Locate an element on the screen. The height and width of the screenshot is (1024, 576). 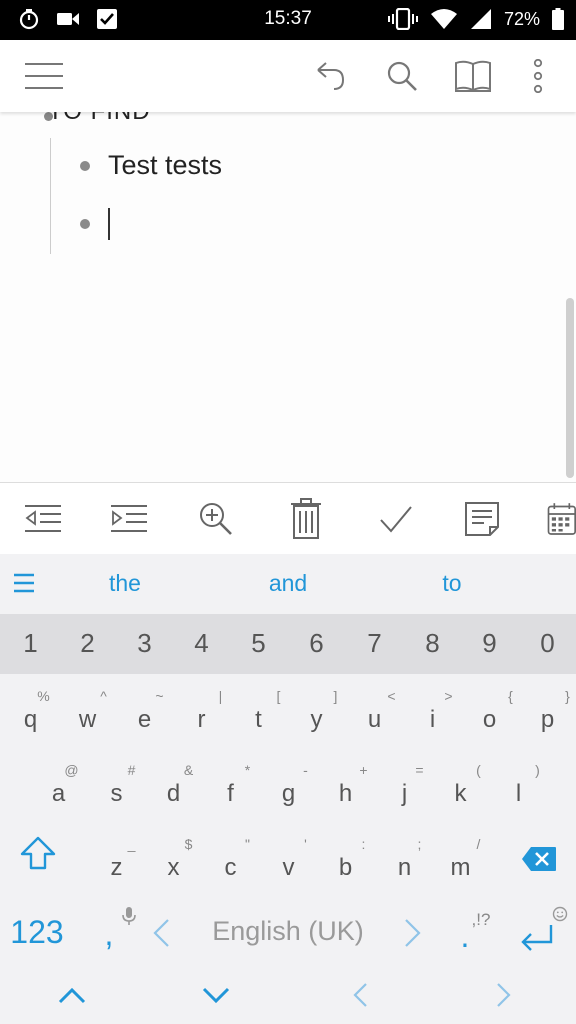
space-key: English (UK) is located at coordinates (288, 931).